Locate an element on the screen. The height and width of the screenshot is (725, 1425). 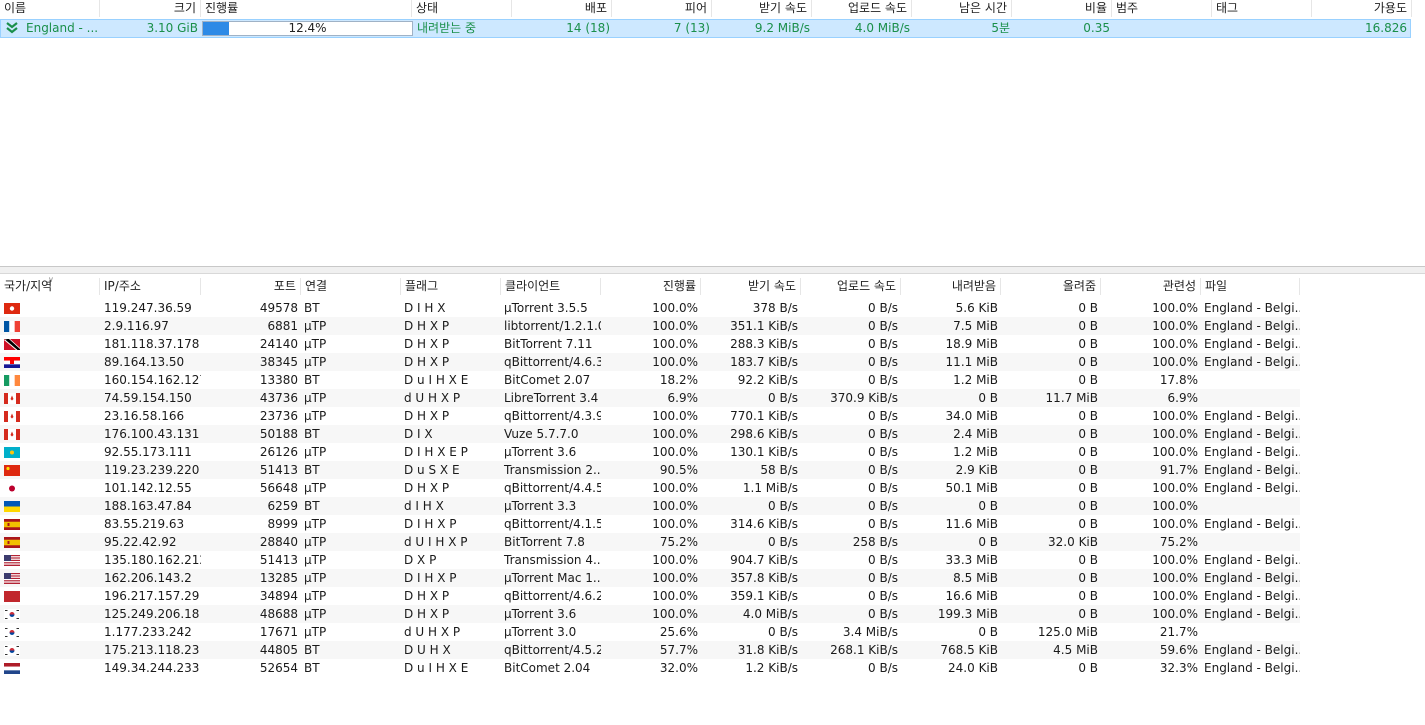
column-header-client: 클라이언트 is located at coordinates (551, 286).